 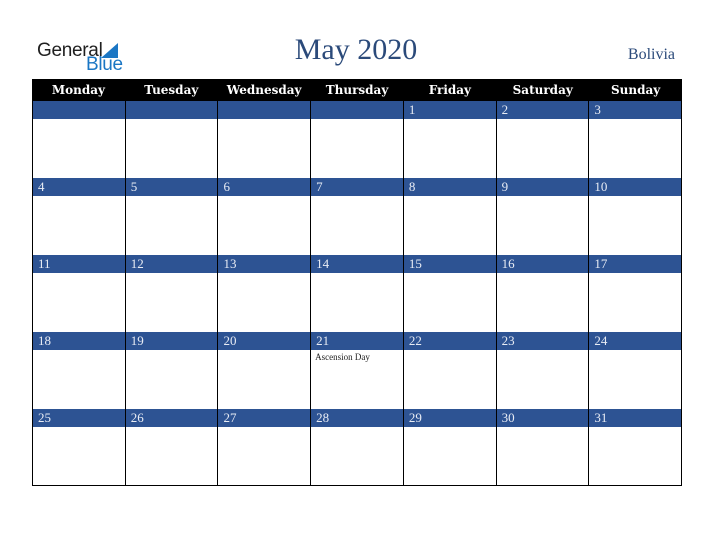 I want to click on page-title: May 2020, so click(x=356, y=49).